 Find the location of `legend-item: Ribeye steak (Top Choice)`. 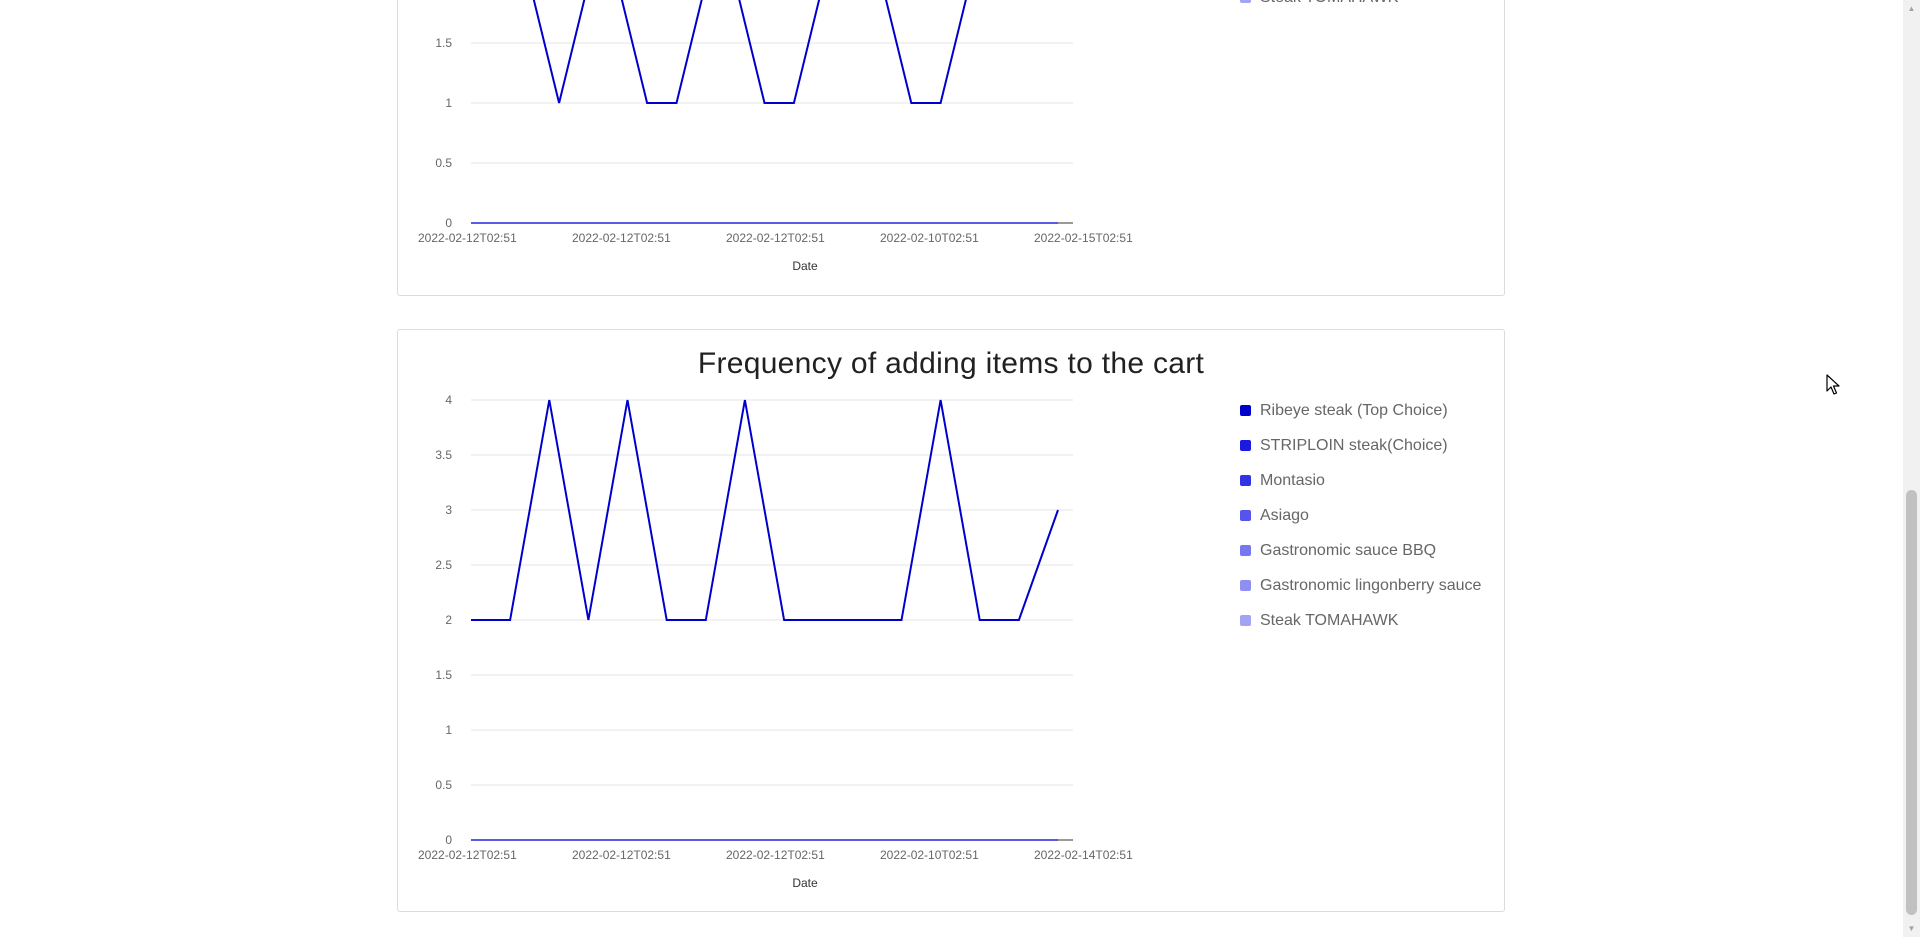

legend-item: Ribeye steak (Top Choice) is located at coordinates (1360, 419).